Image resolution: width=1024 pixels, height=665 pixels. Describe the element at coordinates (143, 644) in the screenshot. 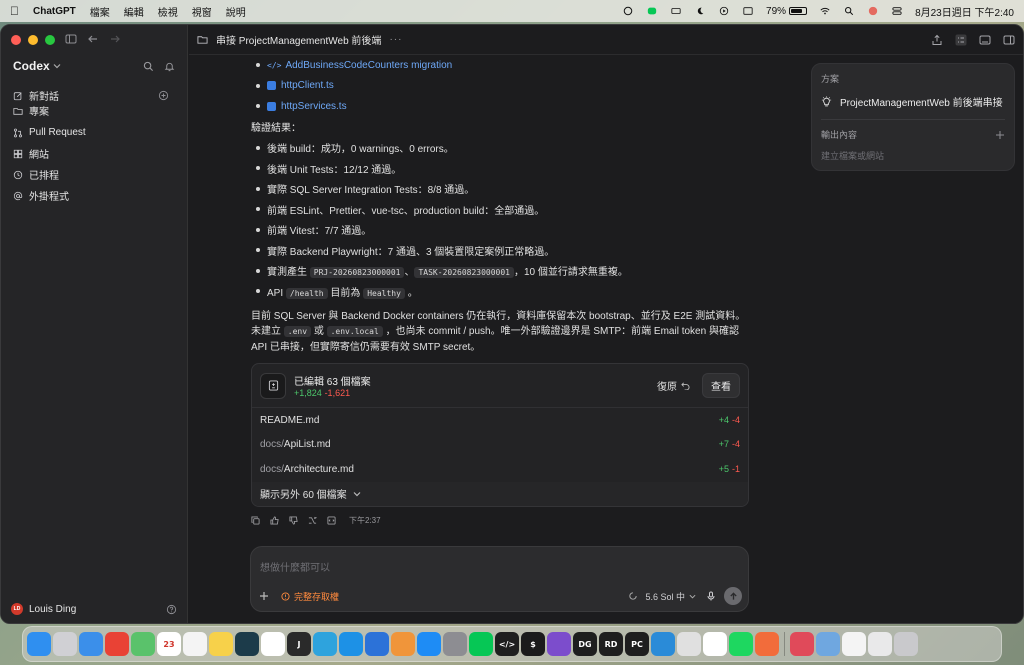

I see `dock-app-maps-icon` at that location.